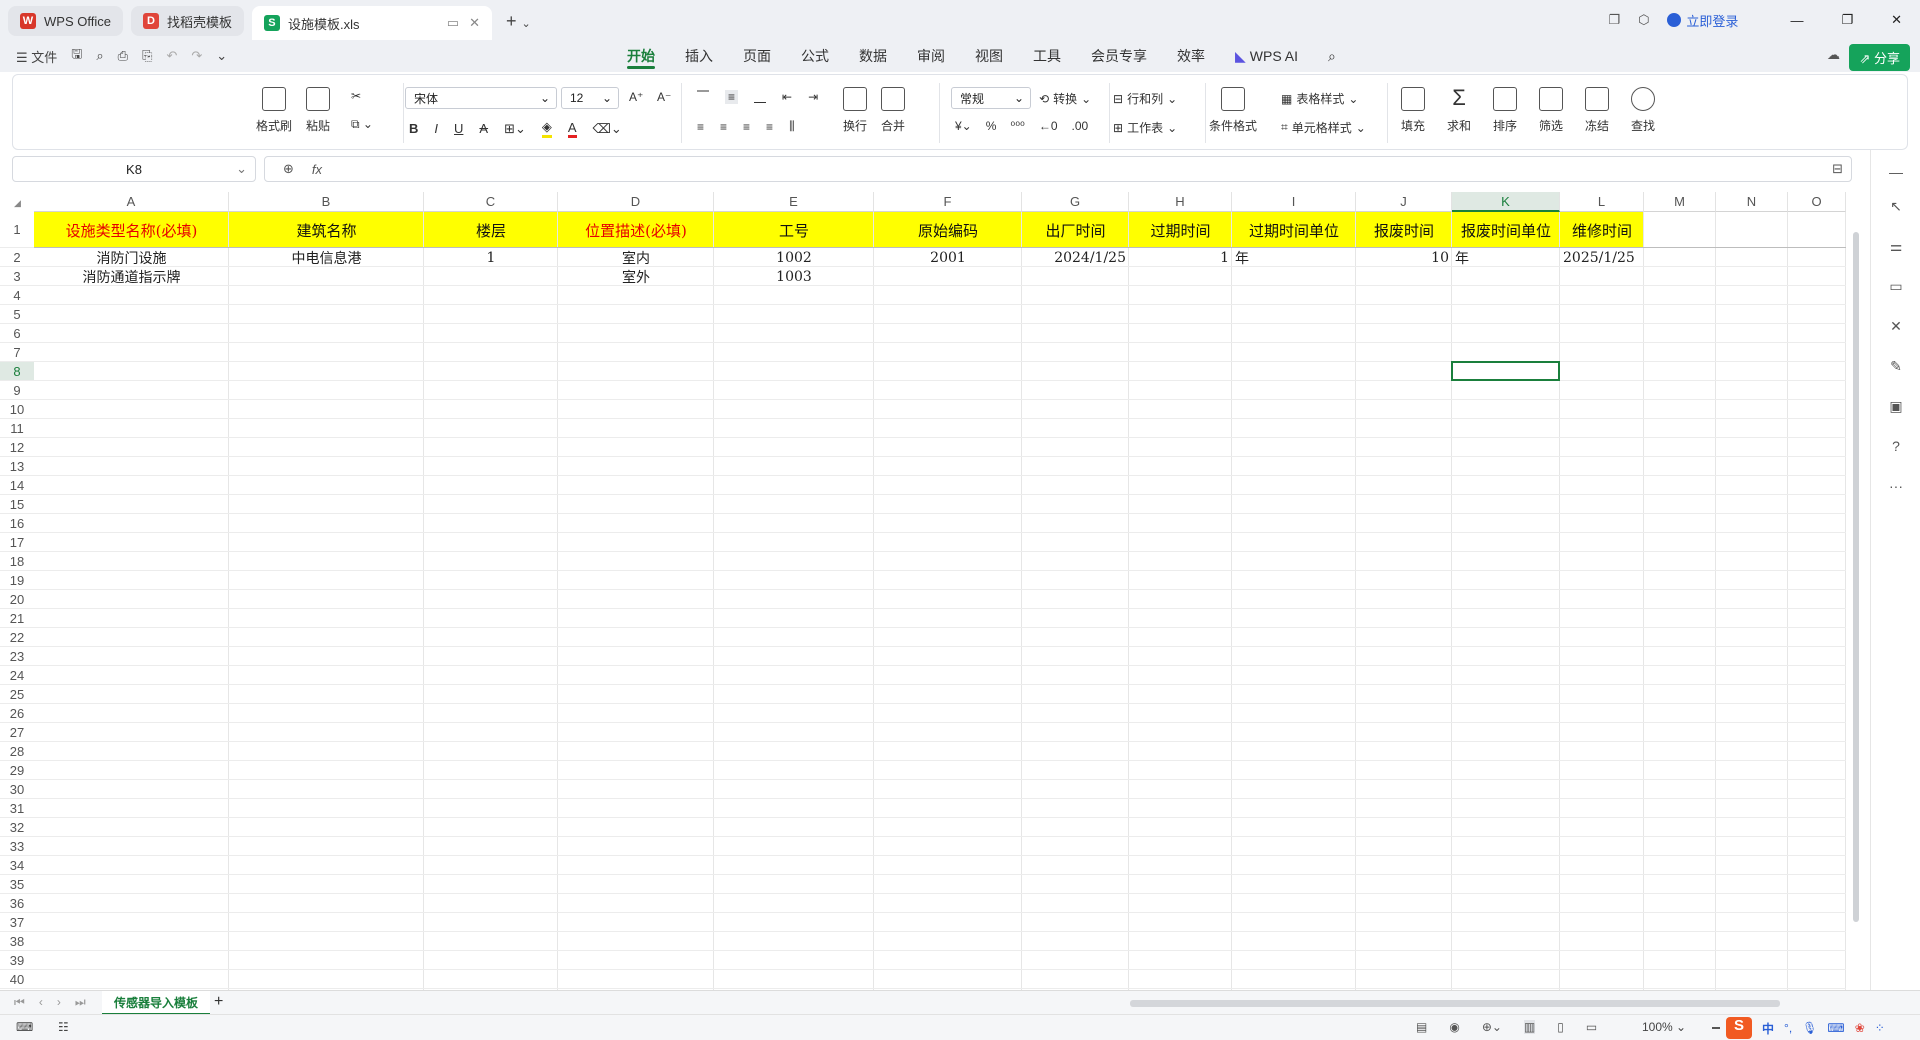 The height and width of the screenshot is (1040, 1920). Describe the element at coordinates (131, 276) in the screenshot. I see `data-cell: 消防通道指示牌` at that location.